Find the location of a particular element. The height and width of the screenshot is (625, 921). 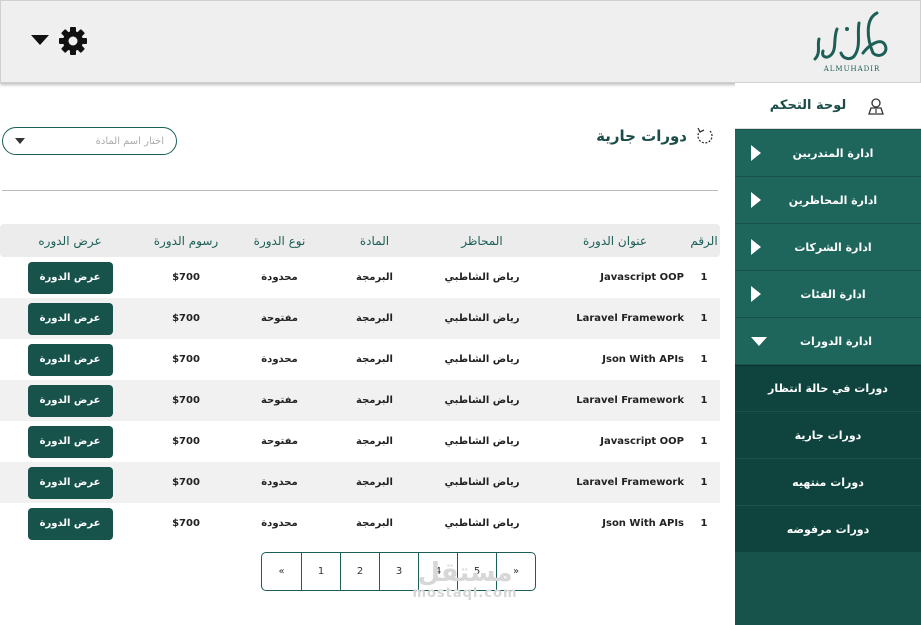

sidebar-header: لوحة التحكم is located at coordinates (828, 106).